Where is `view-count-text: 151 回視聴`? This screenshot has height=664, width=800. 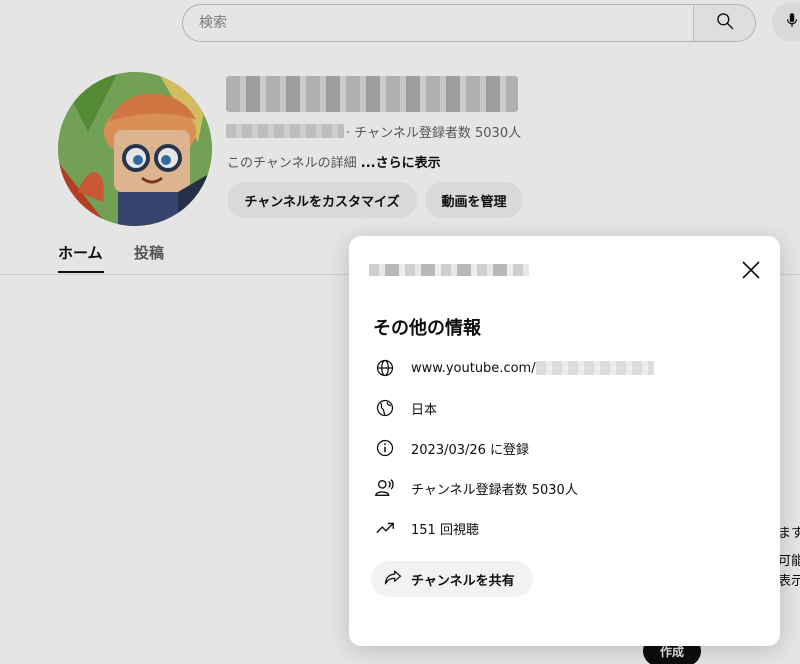 view-count-text: 151 回視聴 is located at coordinates (445, 530).